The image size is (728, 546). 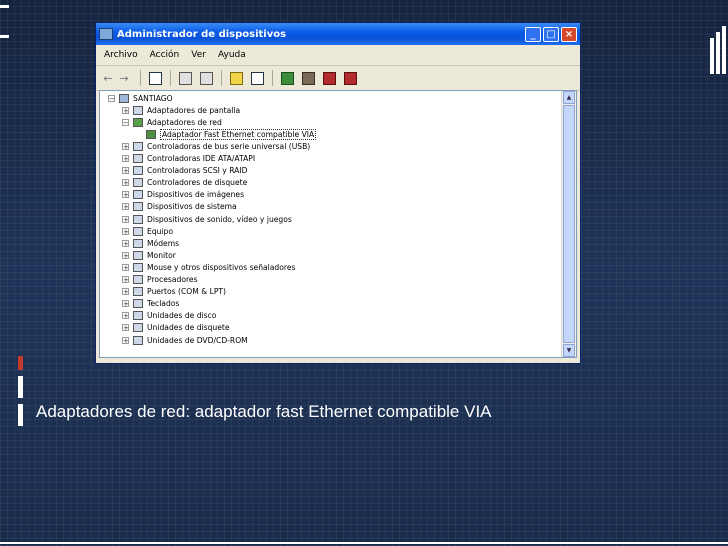 I want to click on device-manager-icon, so click(x=106, y=34).